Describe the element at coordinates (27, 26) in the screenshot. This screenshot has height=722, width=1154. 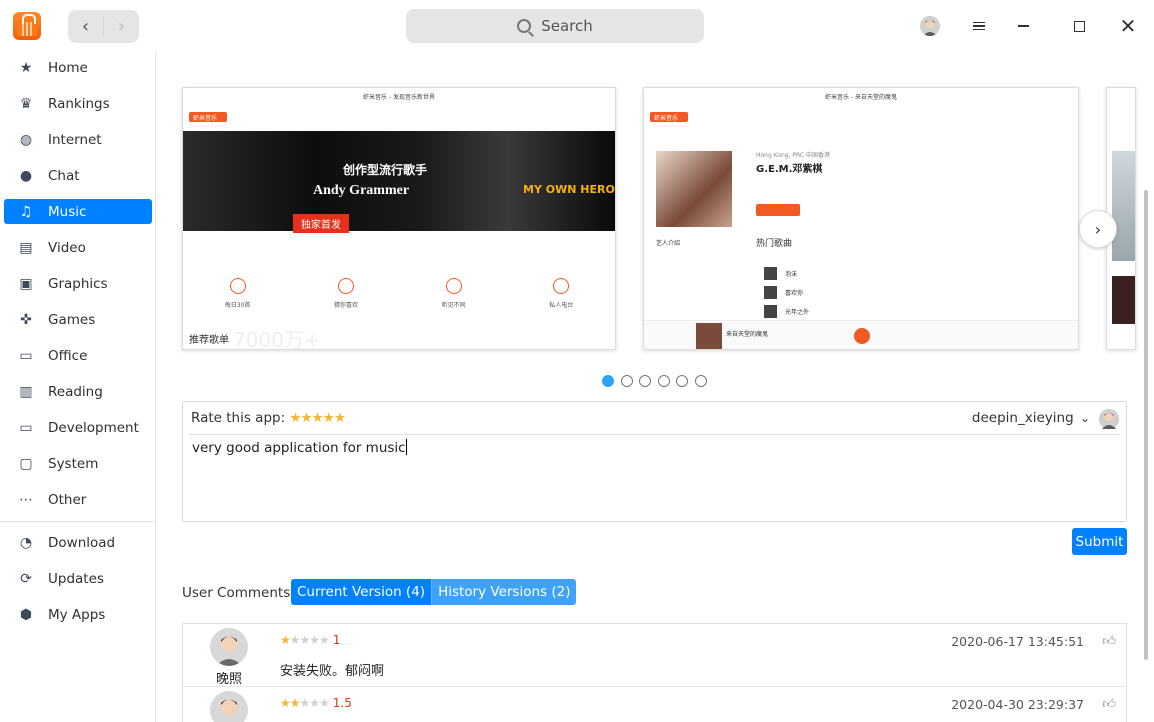
I see `app-store-logo-icon` at that location.